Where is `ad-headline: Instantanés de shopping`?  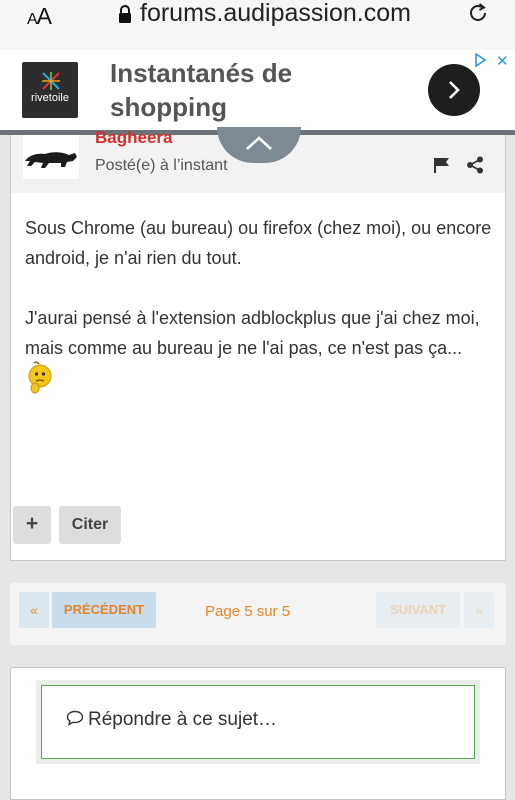 ad-headline: Instantanés de shopping is located at coordinates (240, 90).